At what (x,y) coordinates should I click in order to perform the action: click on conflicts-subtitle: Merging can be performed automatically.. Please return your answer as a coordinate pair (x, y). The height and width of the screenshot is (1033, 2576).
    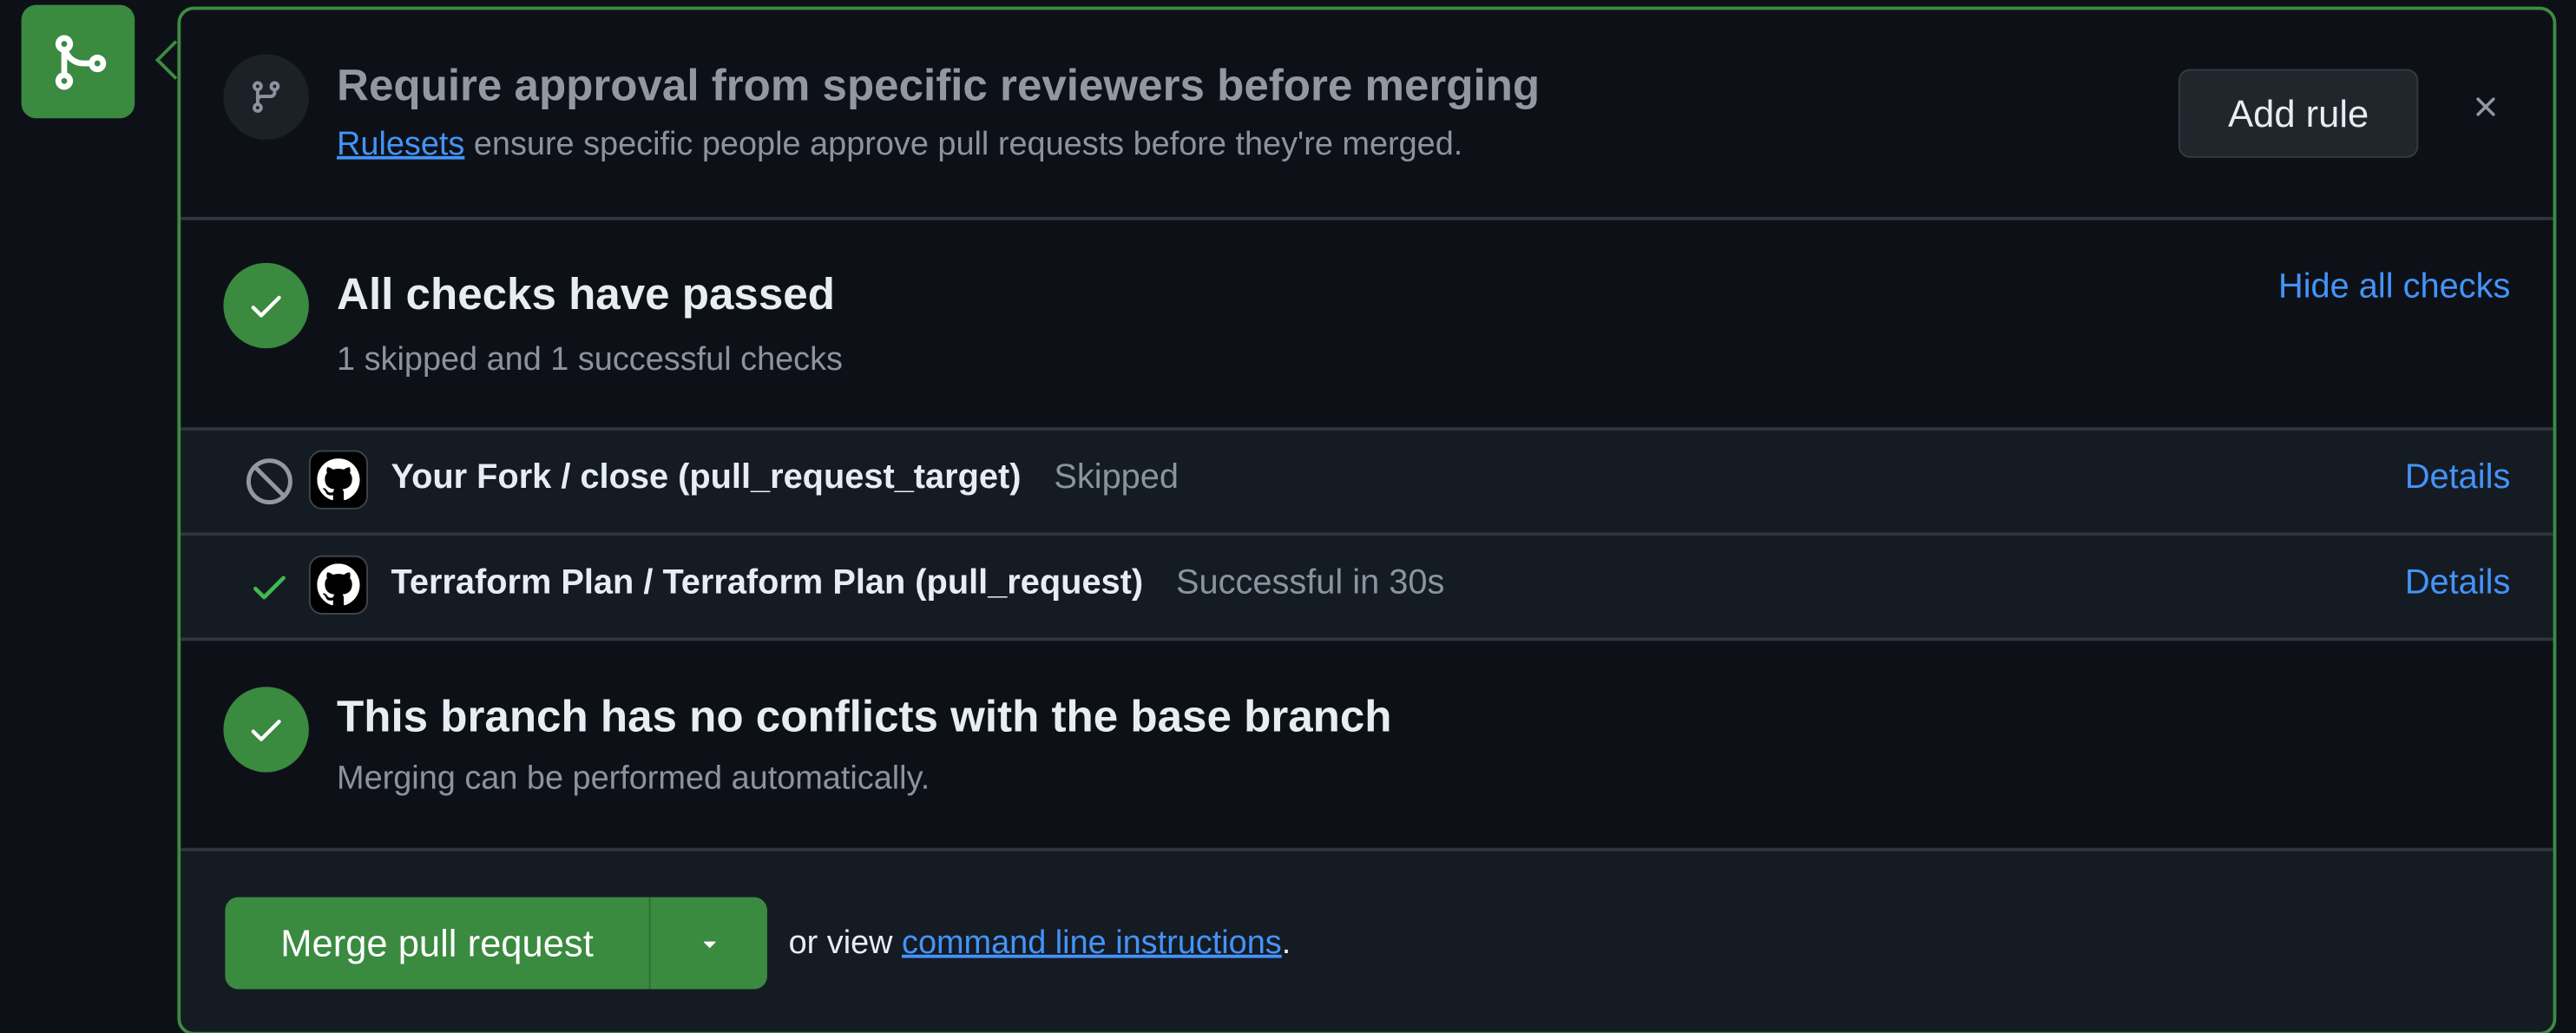
    Looking at the image, I should click on (633, 779).